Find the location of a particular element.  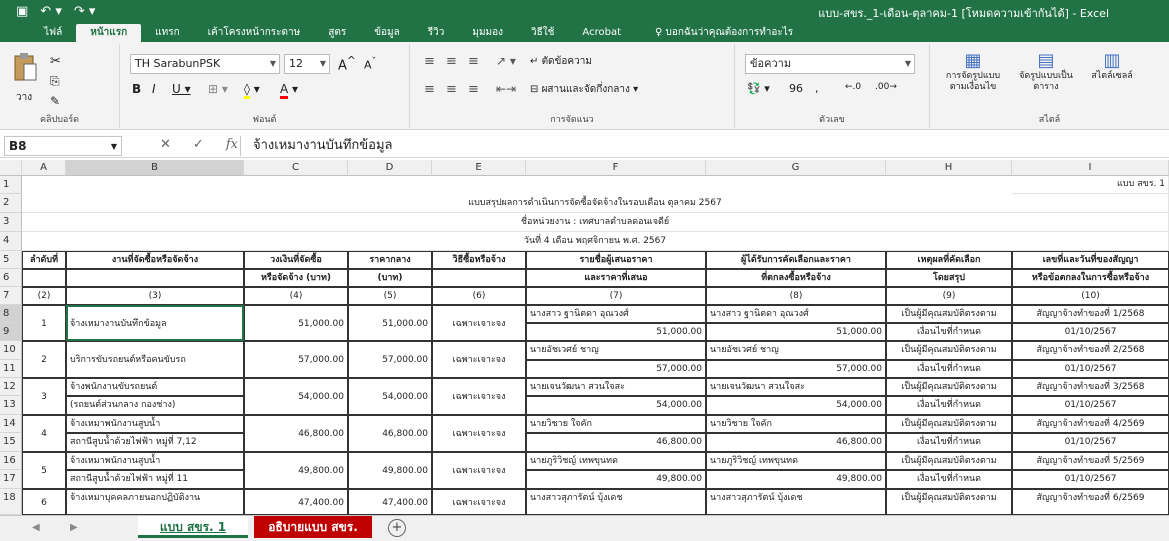

header-cell: โดยสรุป is located at coordinates (949, 278).